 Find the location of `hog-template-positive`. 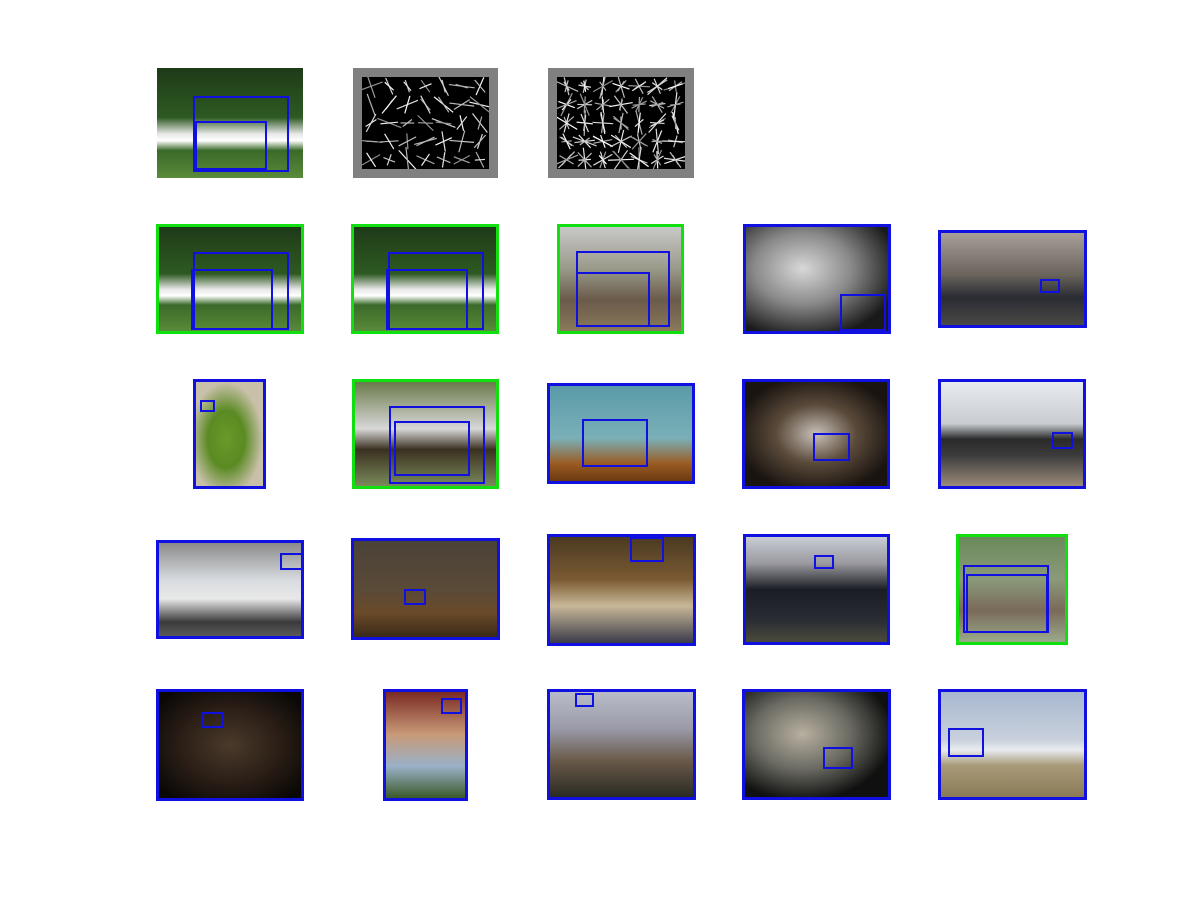

hog-template-positive is located at coordinates (425, 123).